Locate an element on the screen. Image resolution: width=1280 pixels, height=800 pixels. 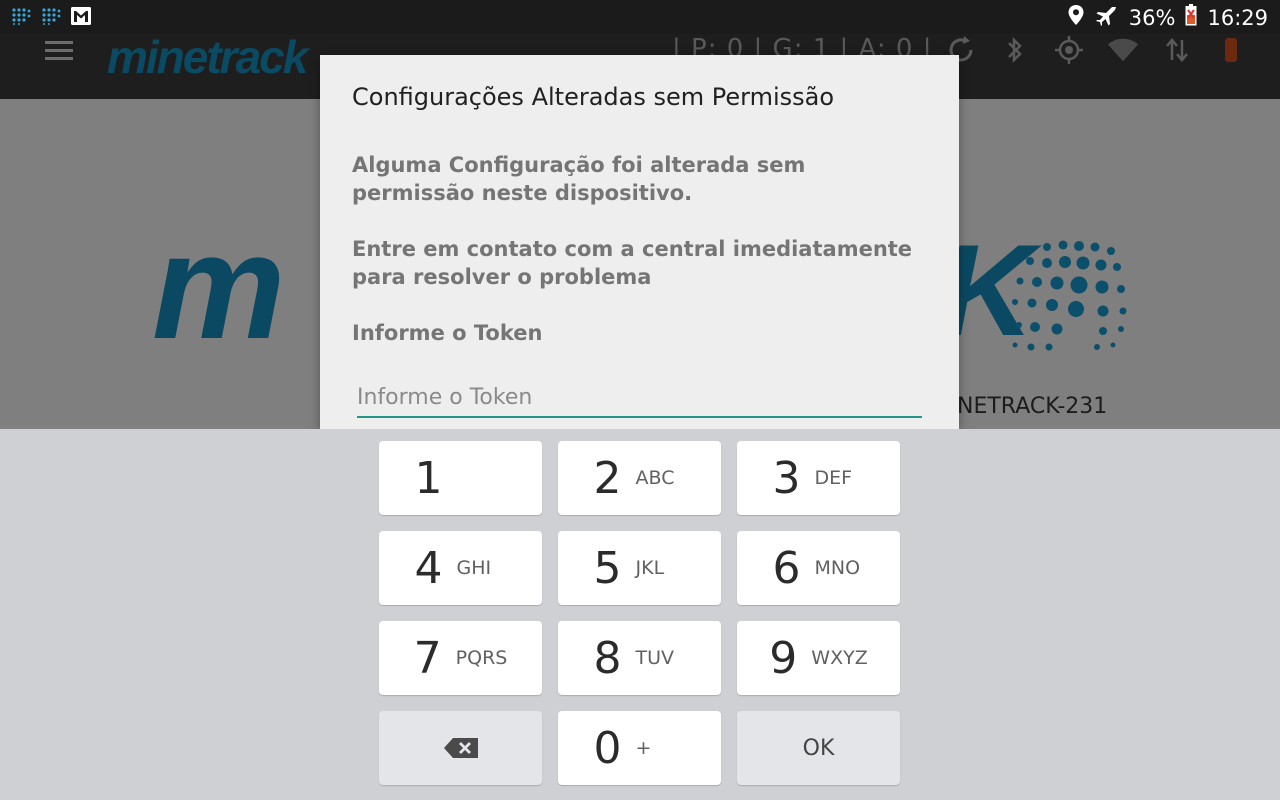
bluetooth-icon is located at coordinates (1015, 50).